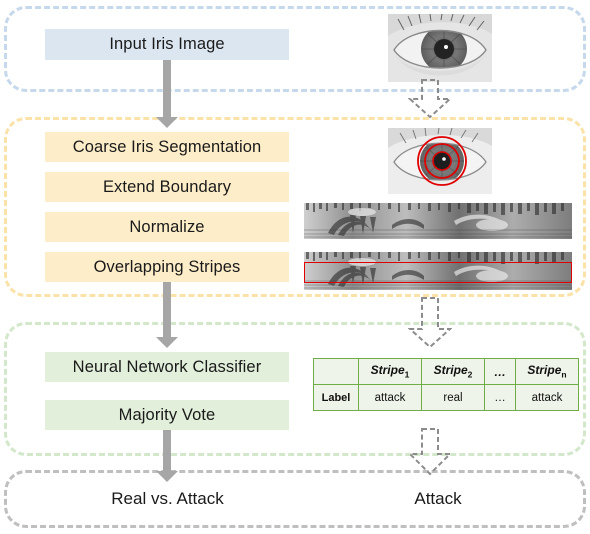 The height and width of the screenshot is (534, 590). I want to click on header-stripe-n-text: Stripe, so click(544, 370).